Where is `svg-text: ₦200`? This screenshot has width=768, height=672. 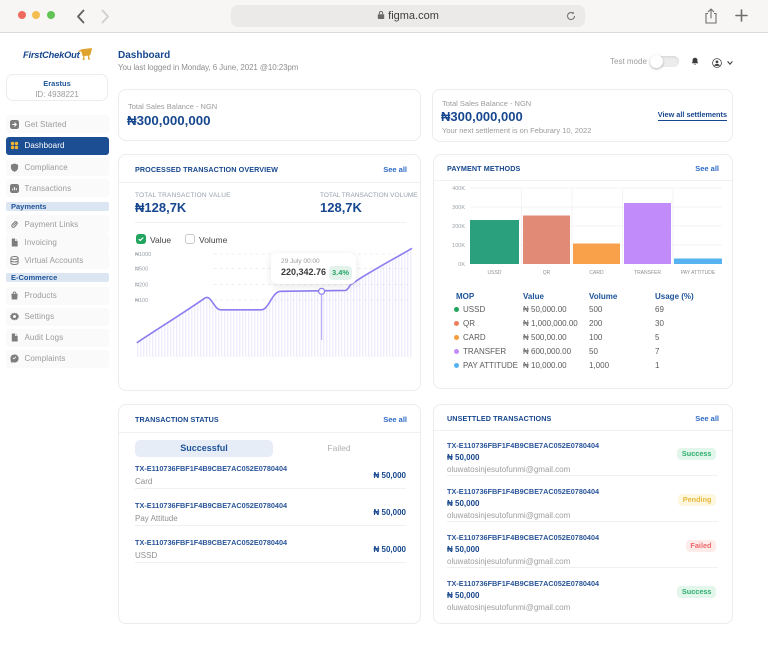 svg-text: ₦200 is located at coordinates (141, 286).